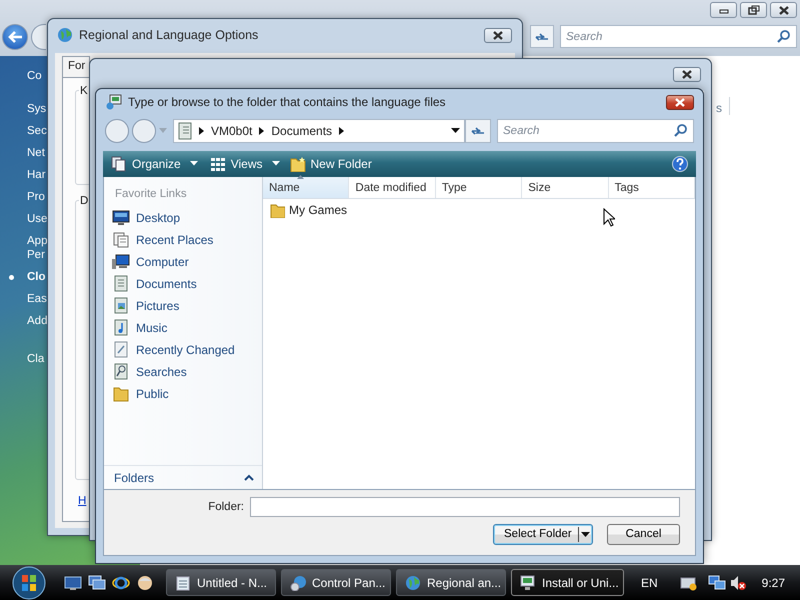 The width and height of the screenshot is (800, 600). I want to click on folders-bar: Folders, so click(183, 477).